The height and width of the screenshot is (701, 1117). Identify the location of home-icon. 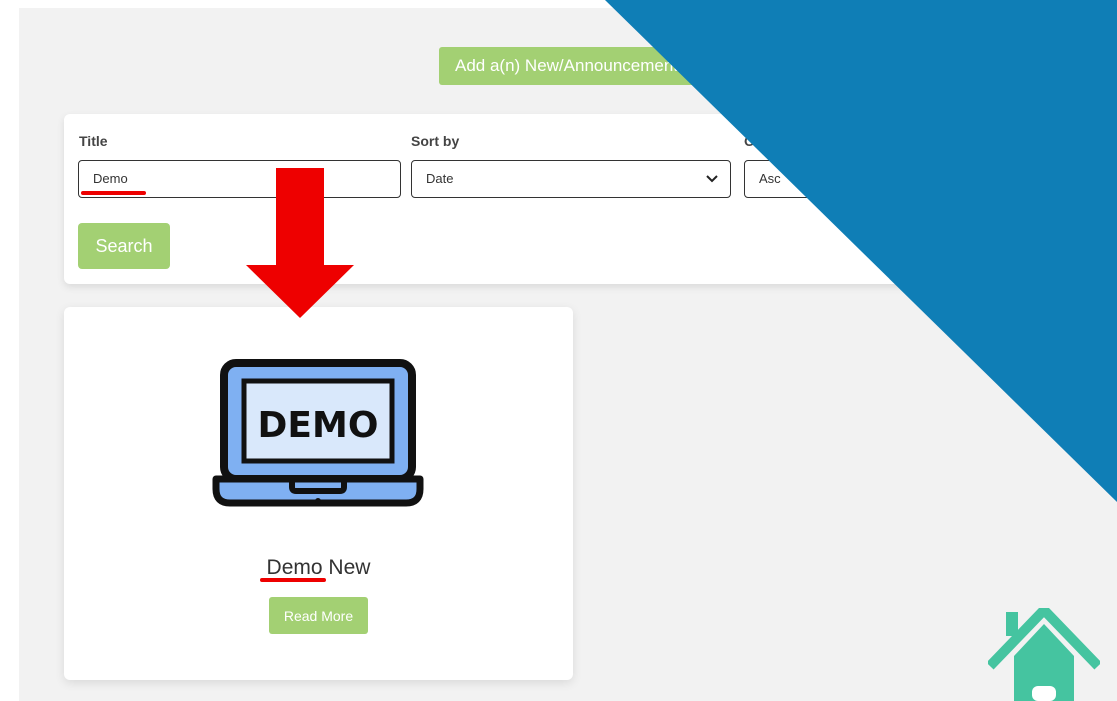
(1044, 654).